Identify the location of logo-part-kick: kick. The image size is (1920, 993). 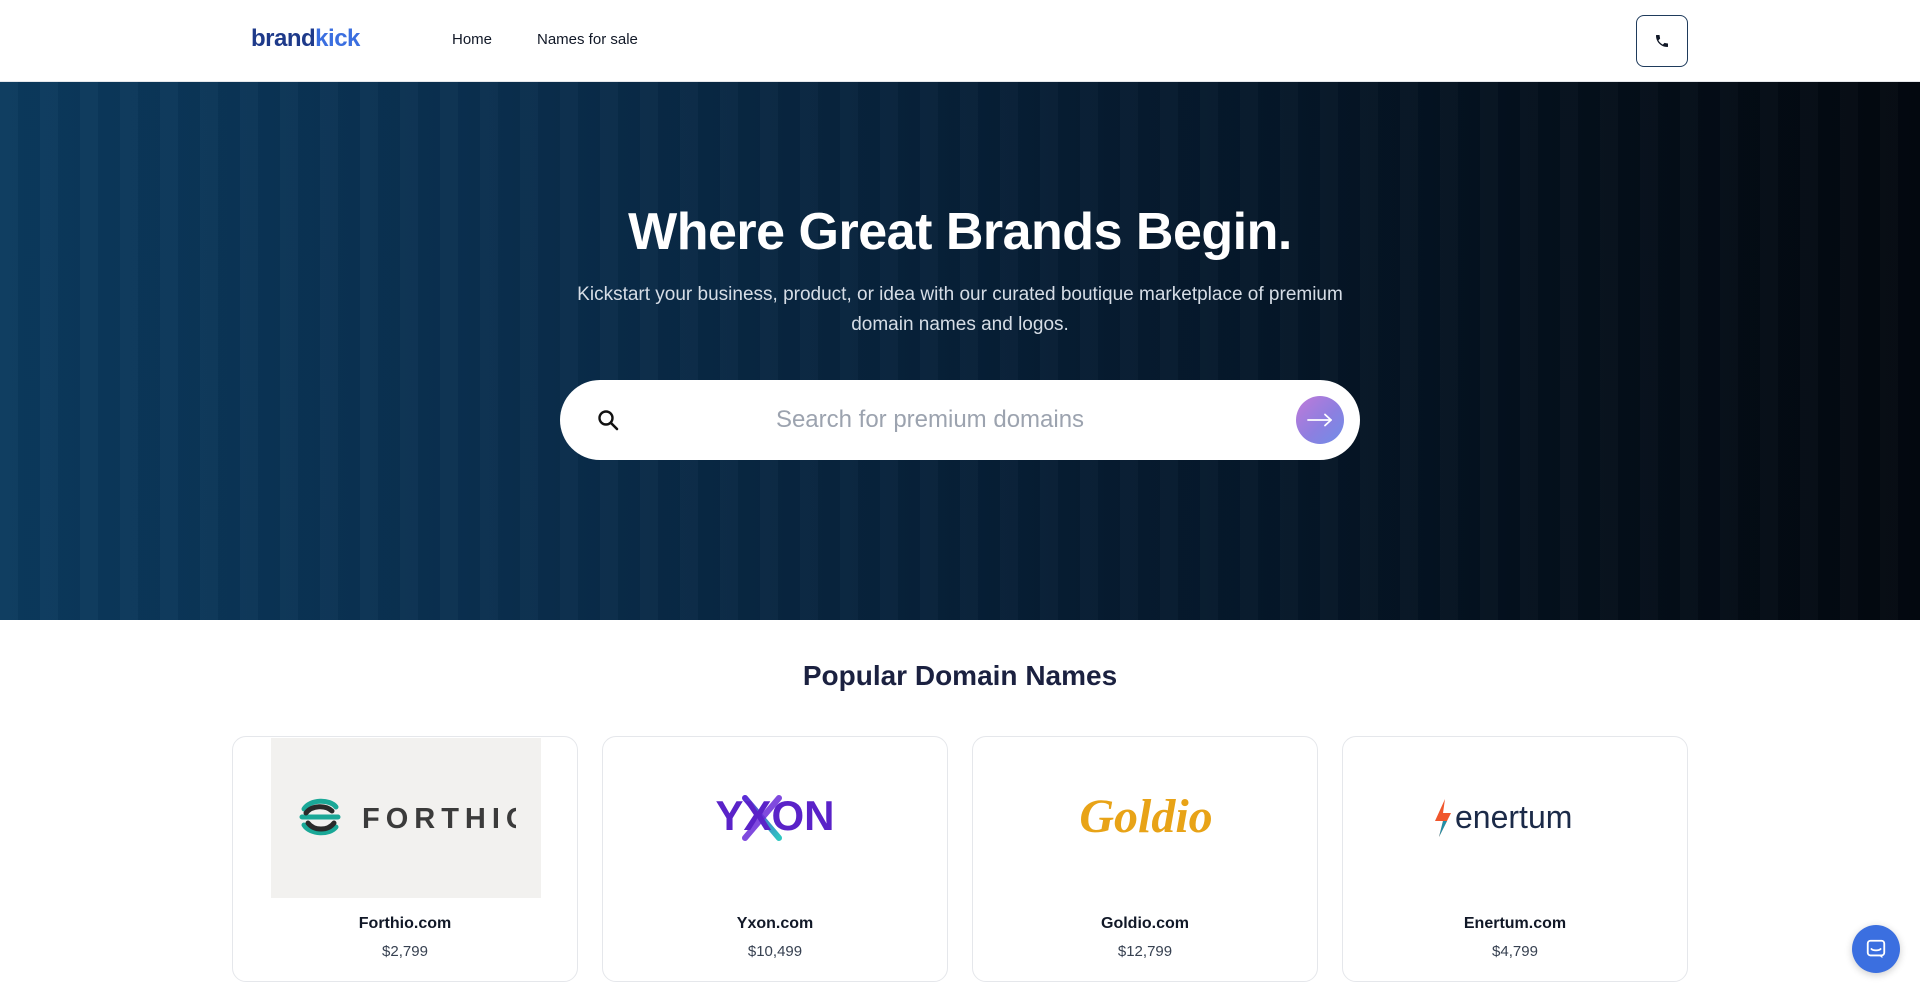
(337, 38).